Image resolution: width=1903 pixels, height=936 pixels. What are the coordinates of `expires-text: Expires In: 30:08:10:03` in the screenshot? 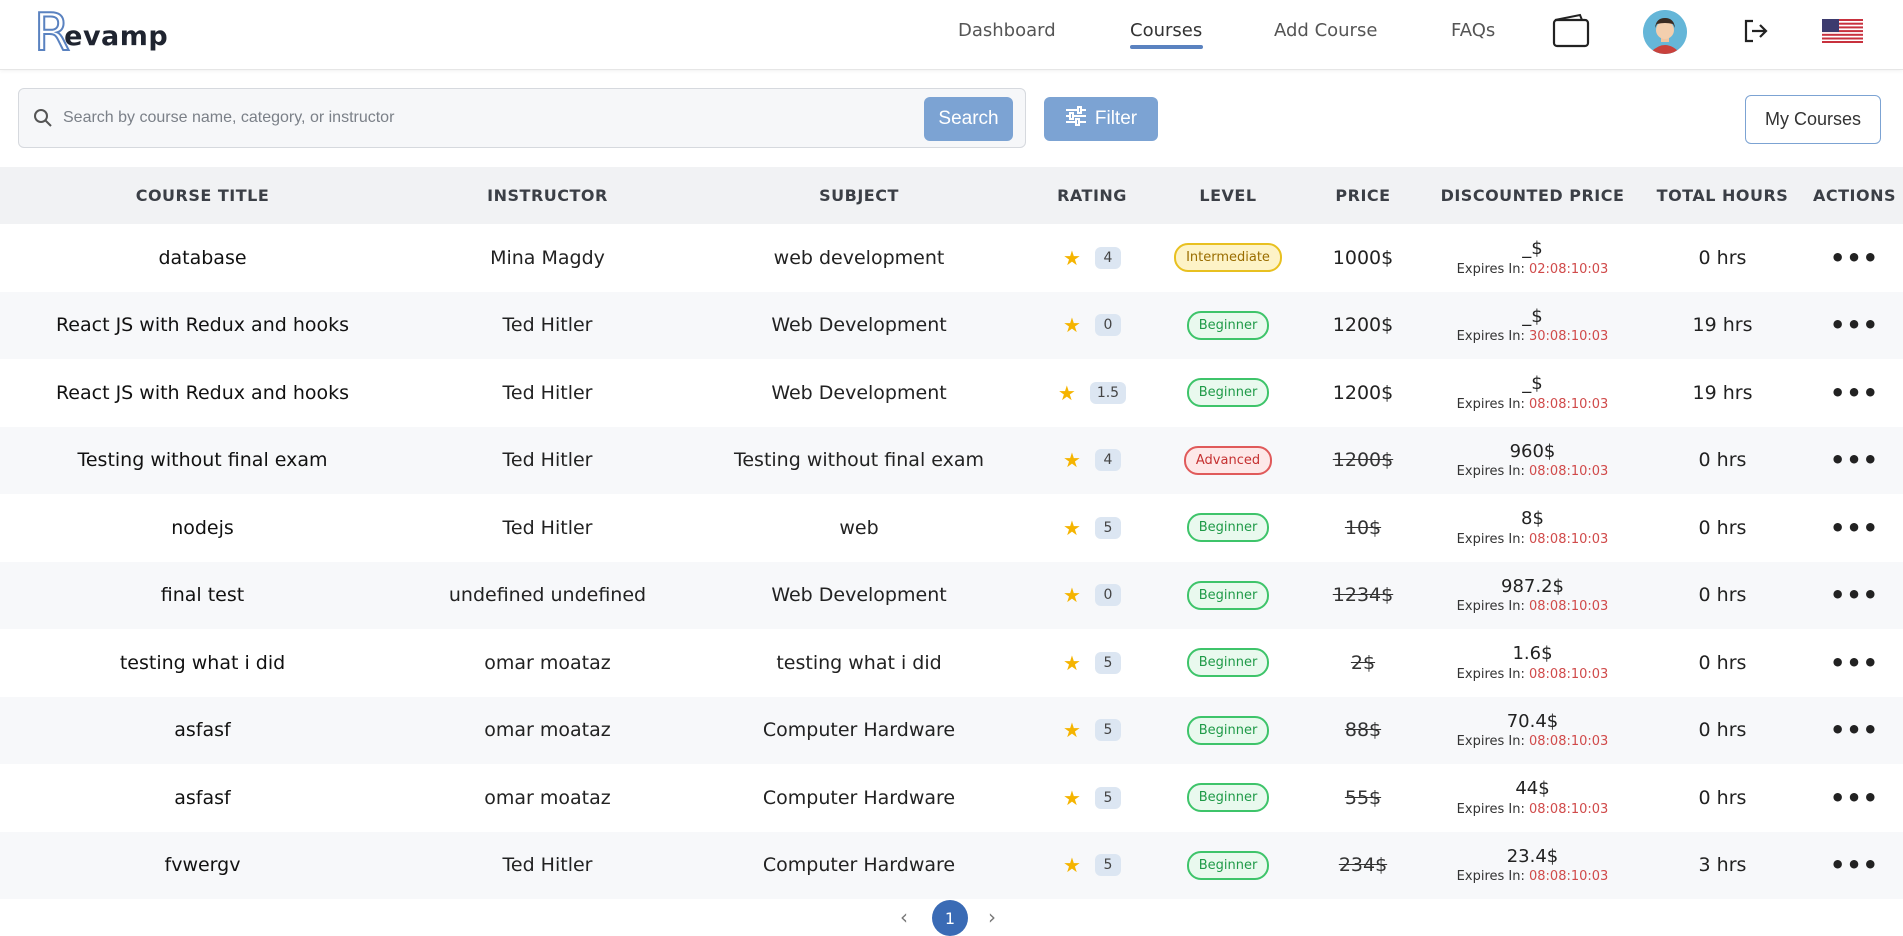 It's located at (1533, 337).